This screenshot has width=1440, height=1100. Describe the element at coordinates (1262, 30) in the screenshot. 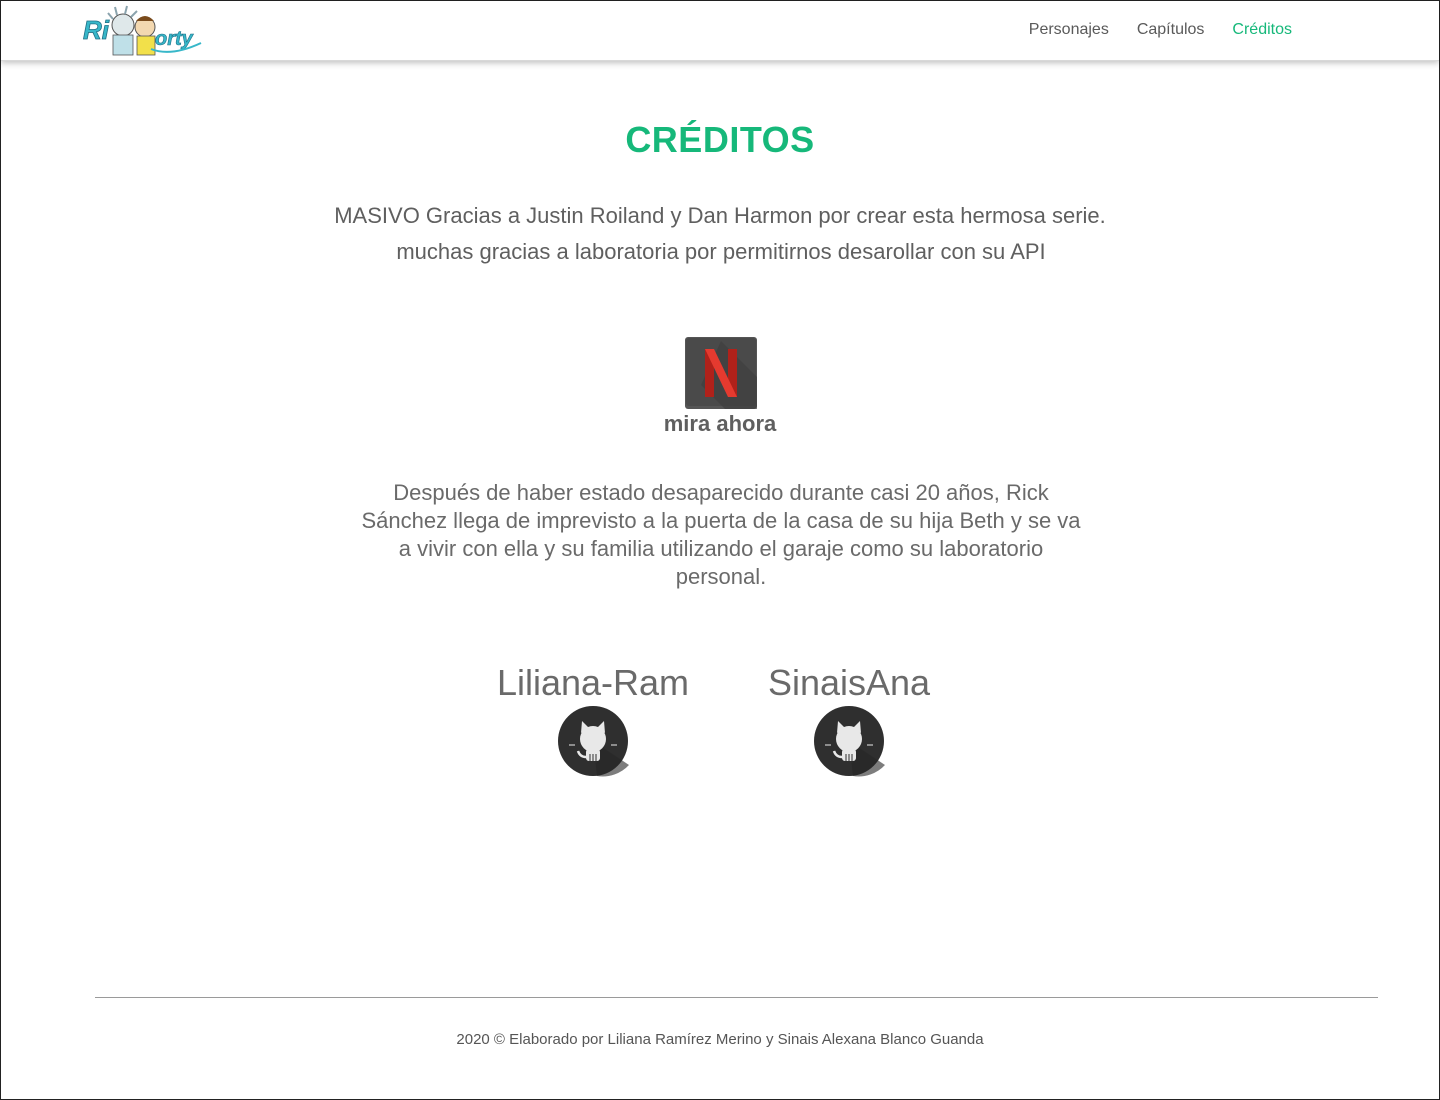

I see `nav-creditos: Créditos` at that location.